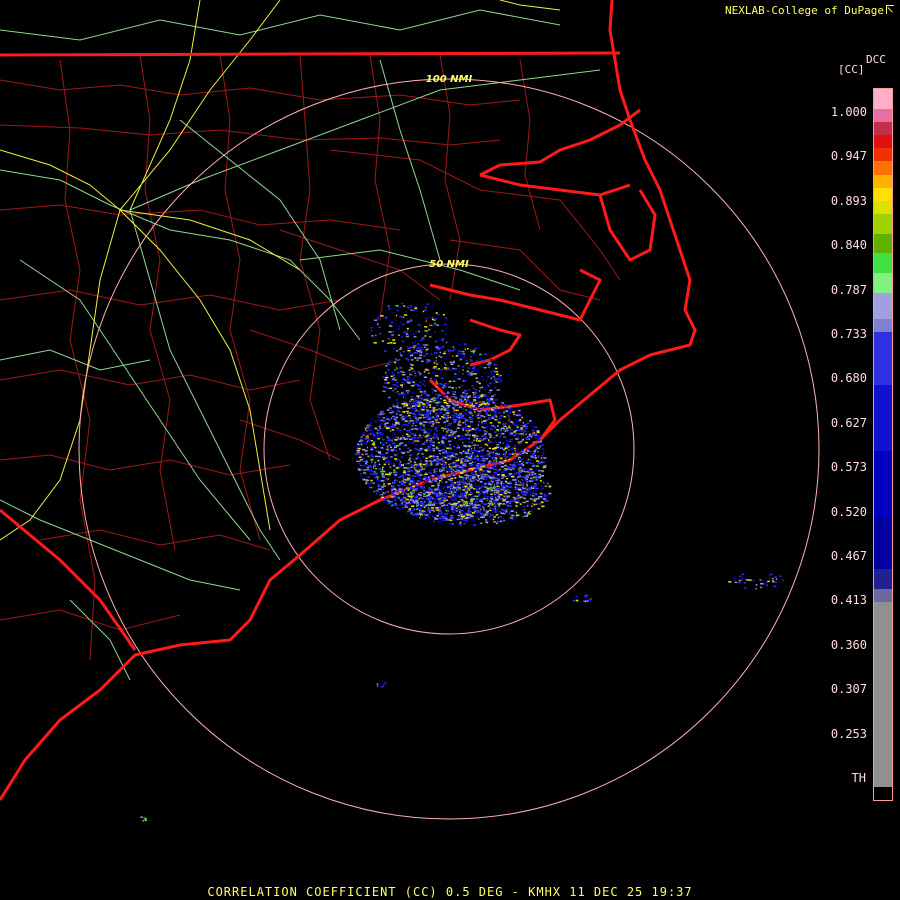 This screenshot has height=900, width=900. Describe the element at coordinates (848, 378) in the screenshot. I see `legend-tick: 0.680` at that location.